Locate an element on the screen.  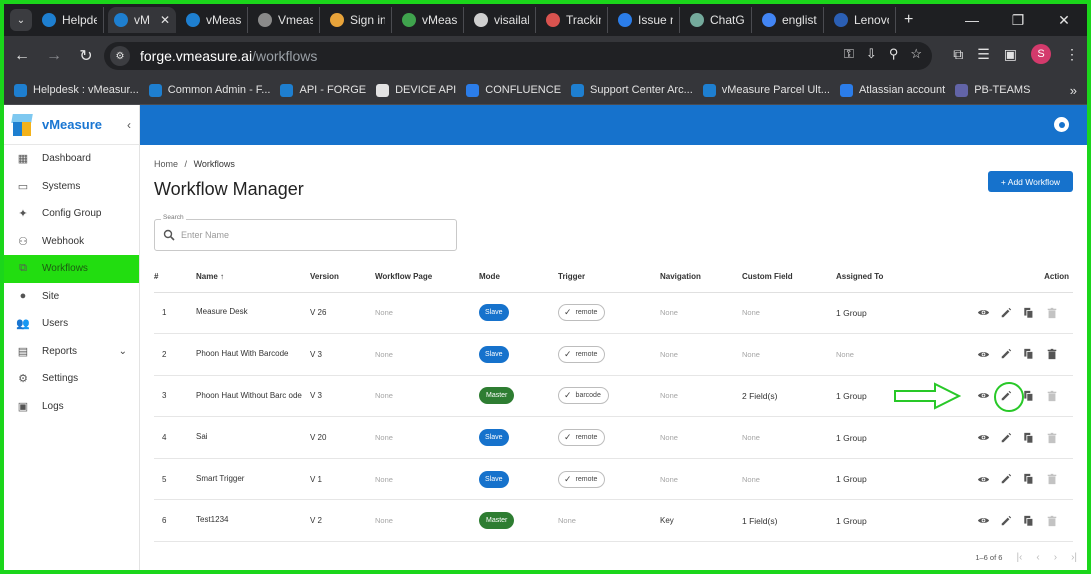
reading-list-icon: ☰ is located at coordinates (983, 54).